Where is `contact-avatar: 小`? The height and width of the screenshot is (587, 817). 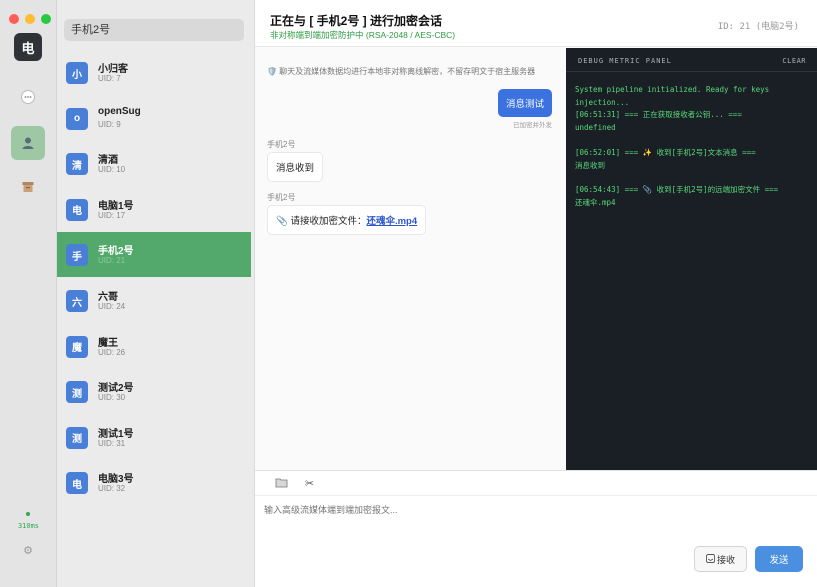 contact-avatar: 小 is located at coordinates (77, 73).